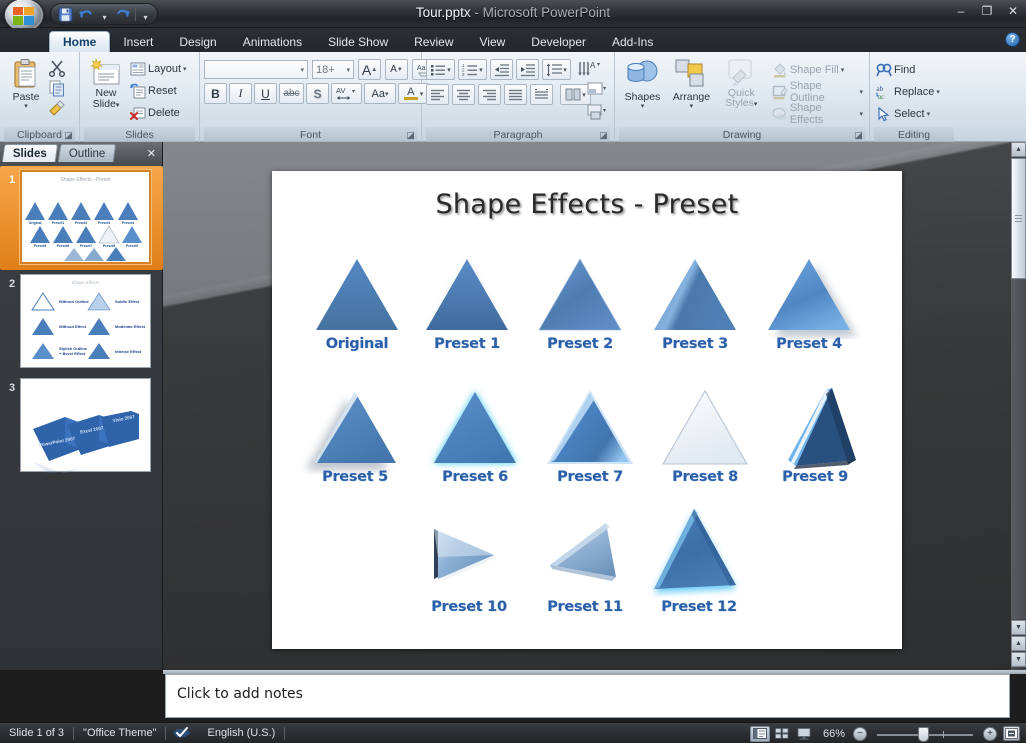  What do you see at coordinates (501, 69) in the screenshot?
I see `decrease-indent-button` at bounding box center [501, 69].